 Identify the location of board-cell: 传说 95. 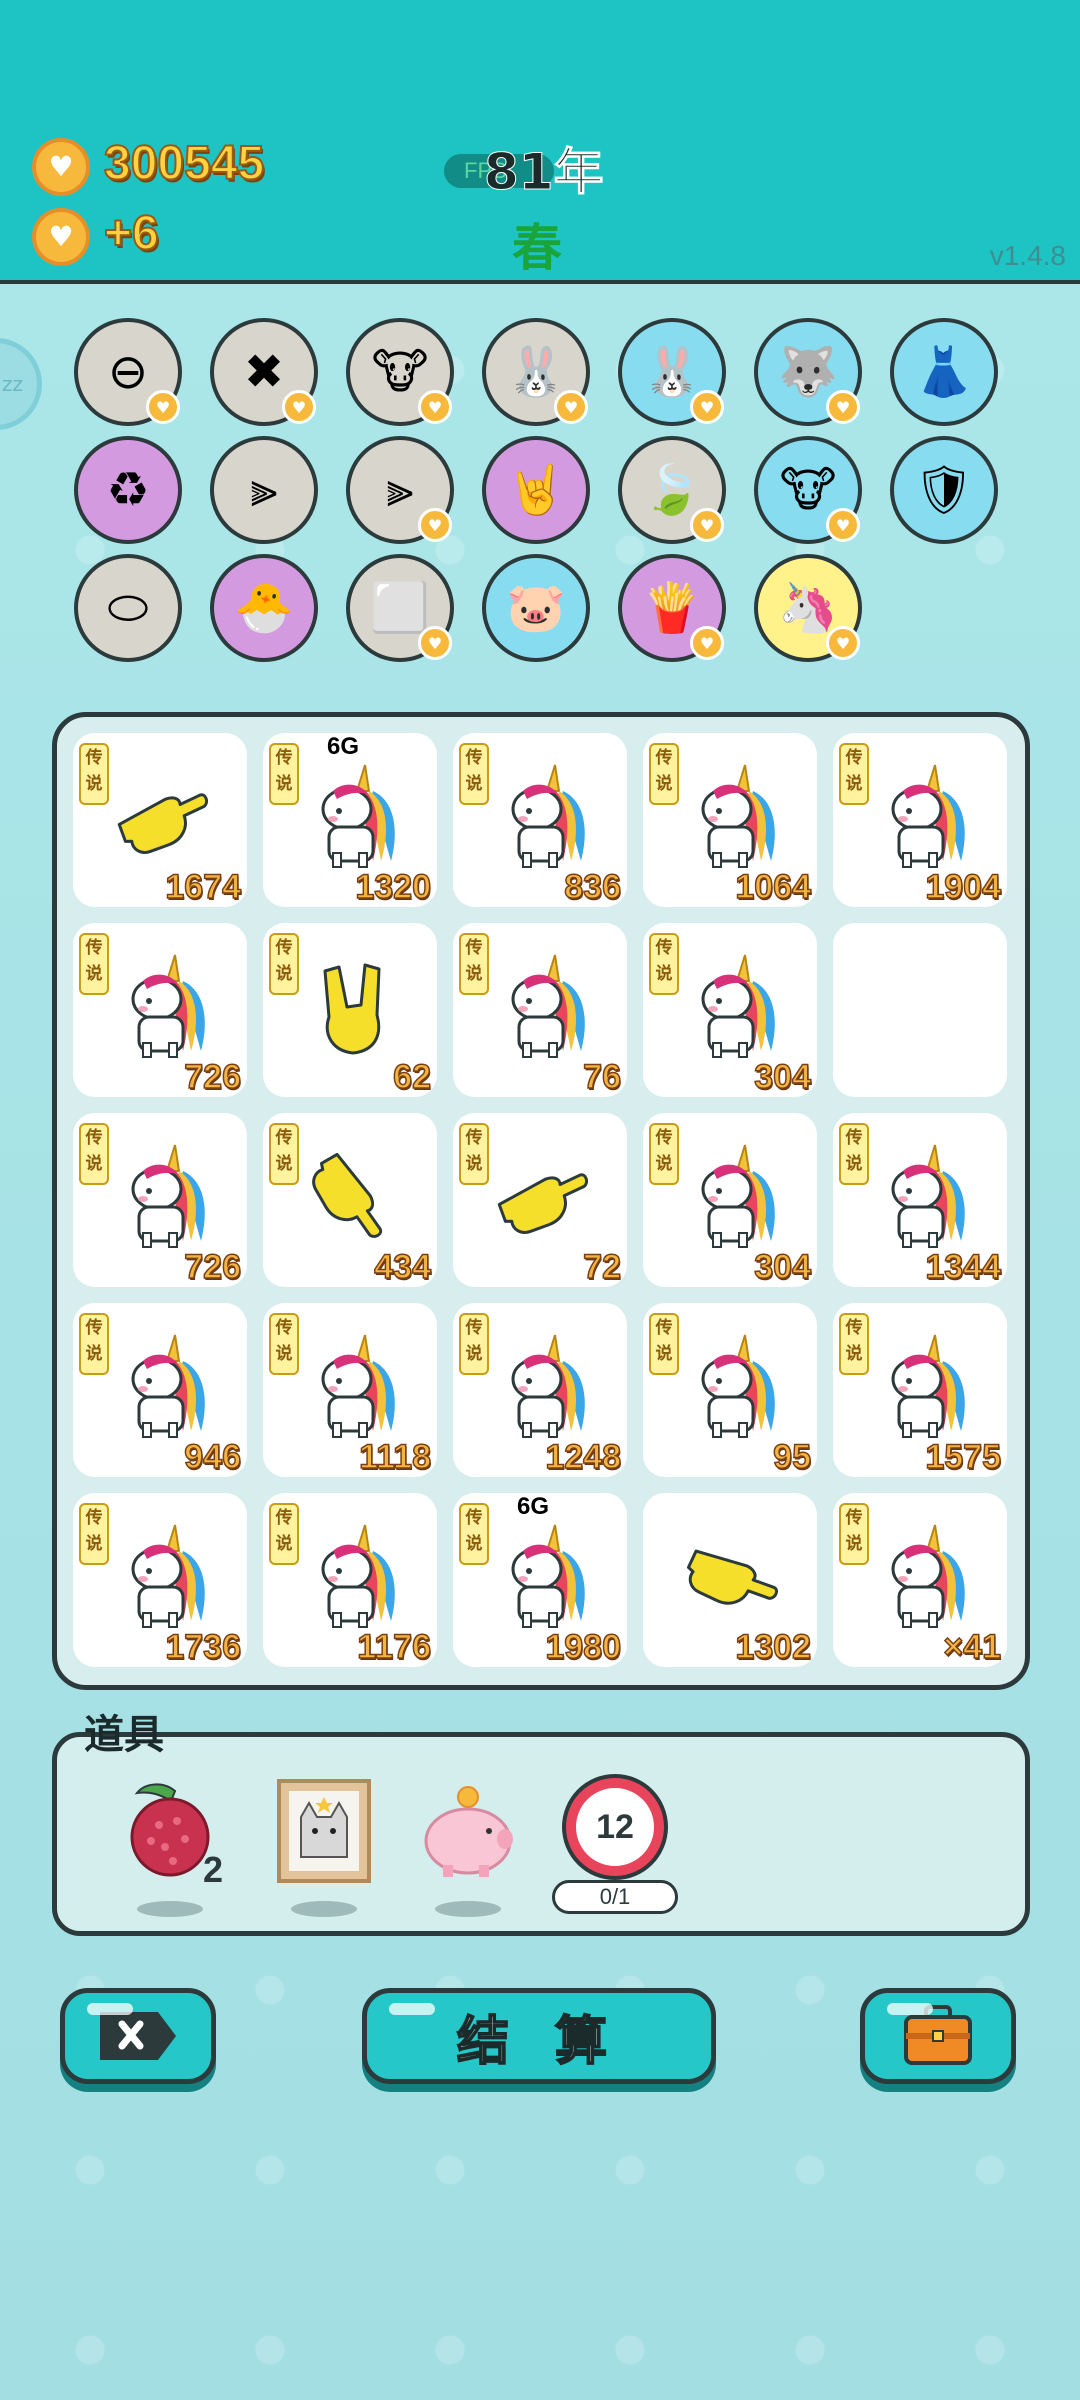
(730, 1390).